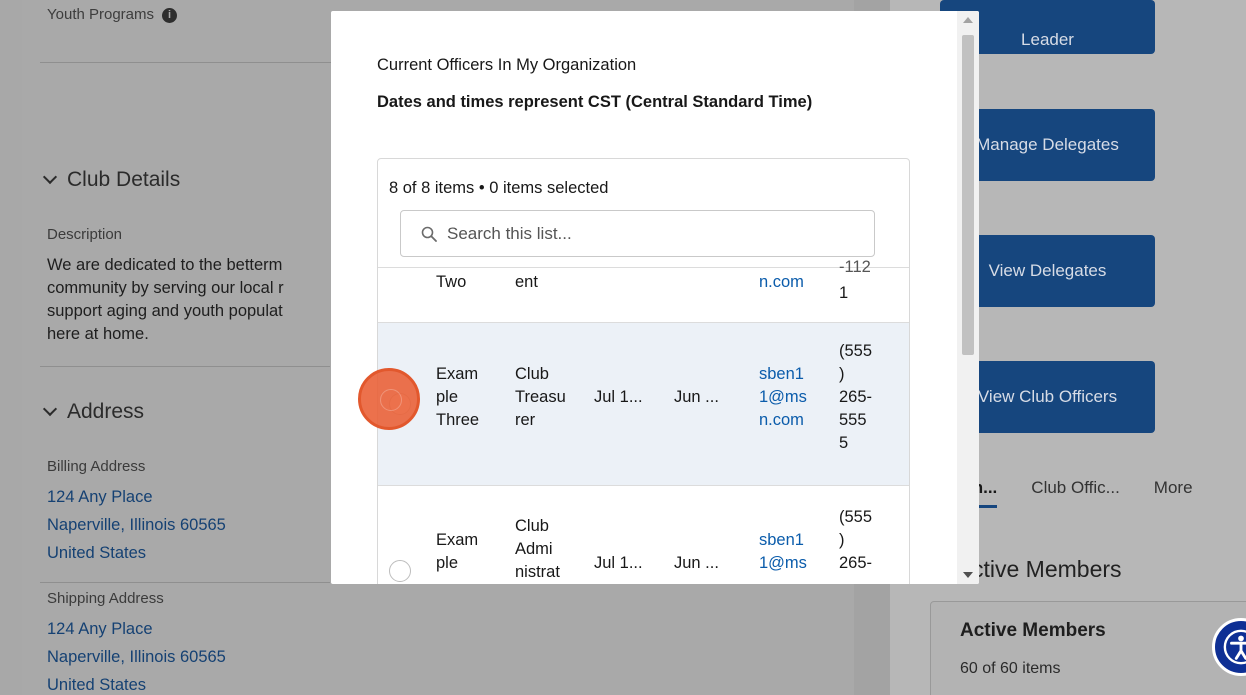 Image resolution: width=1246 pixels, height=695 pixels. Describe the element at coordinates (389, 399) in the screenshot. I see `click-indicator` at that location.